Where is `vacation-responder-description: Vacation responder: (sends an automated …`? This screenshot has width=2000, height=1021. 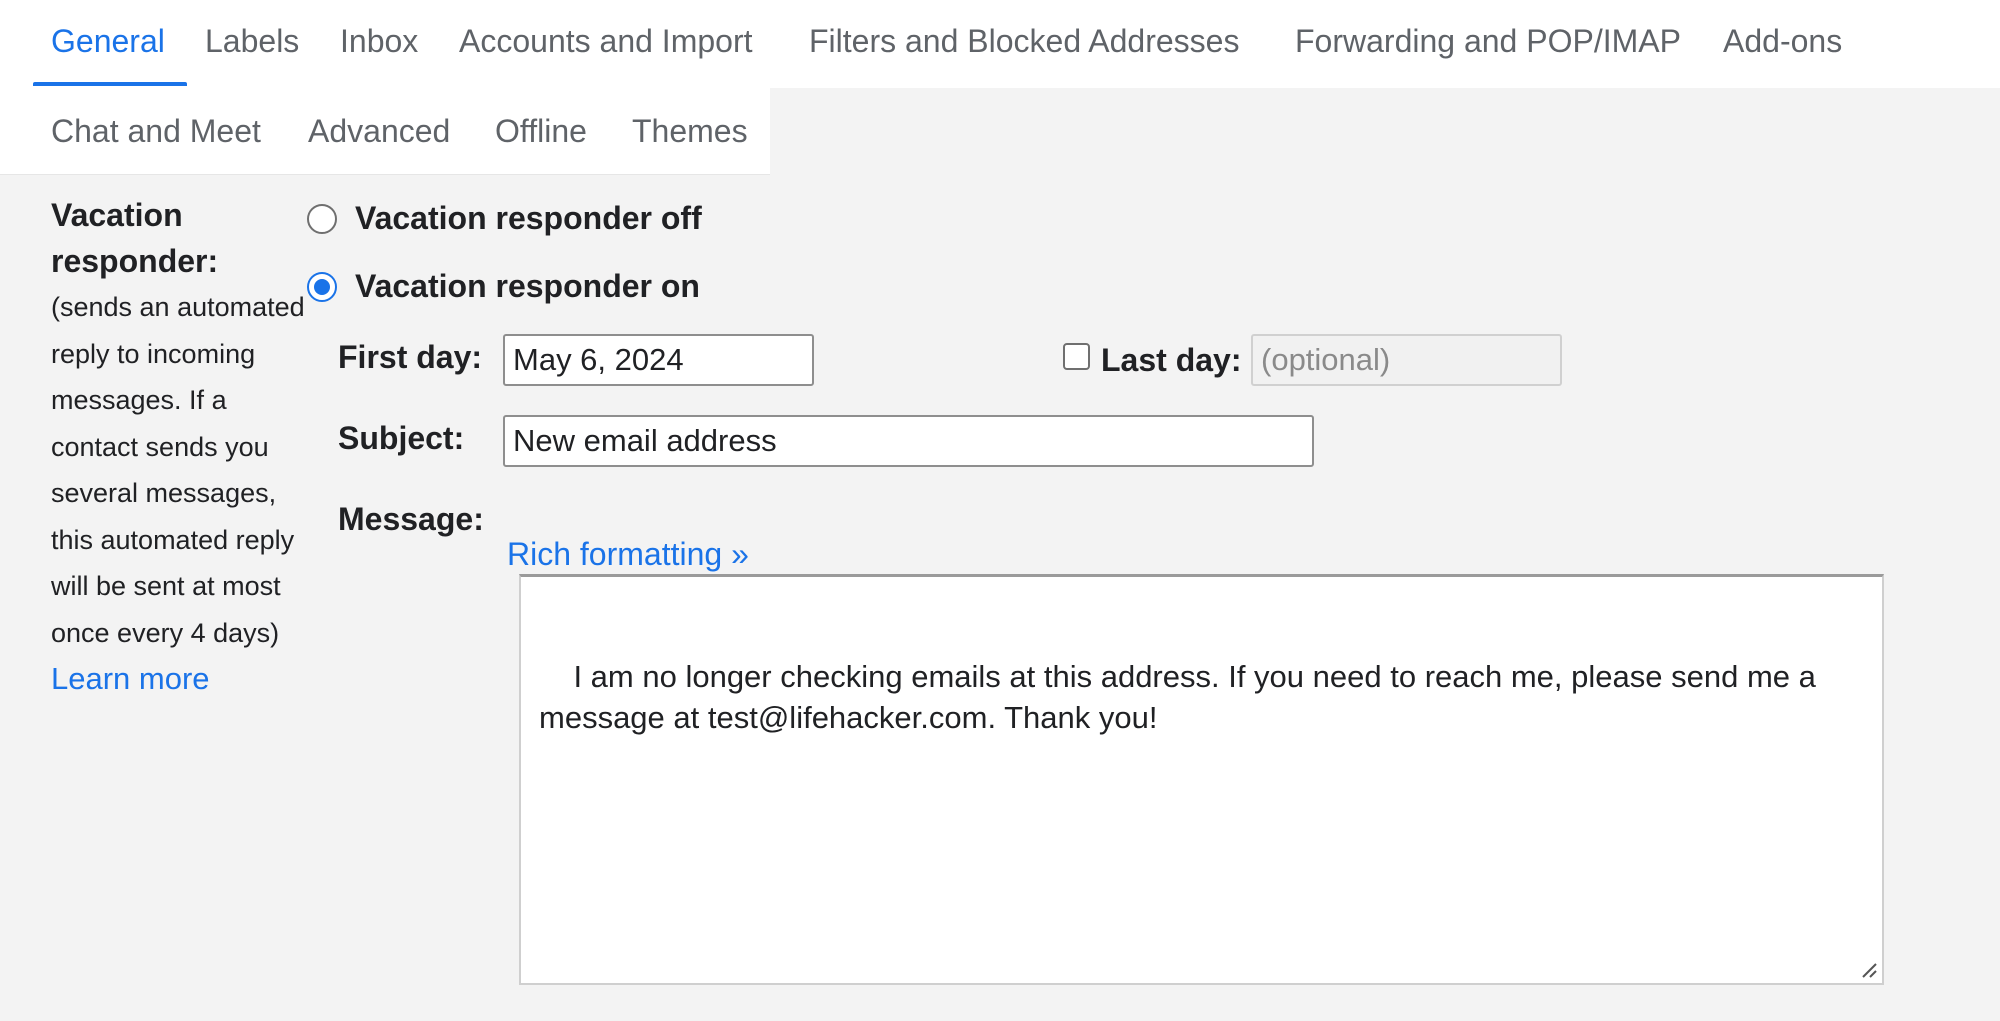 vacation-responder-description: Vacation responder: (sends an automated … is located at coordinates (178, 447).